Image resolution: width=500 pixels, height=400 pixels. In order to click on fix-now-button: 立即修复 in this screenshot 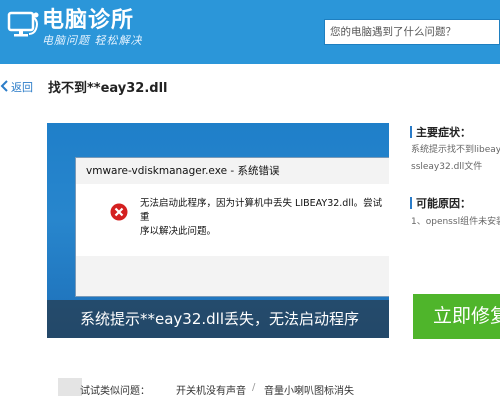, I will do `click(456, 316)`.